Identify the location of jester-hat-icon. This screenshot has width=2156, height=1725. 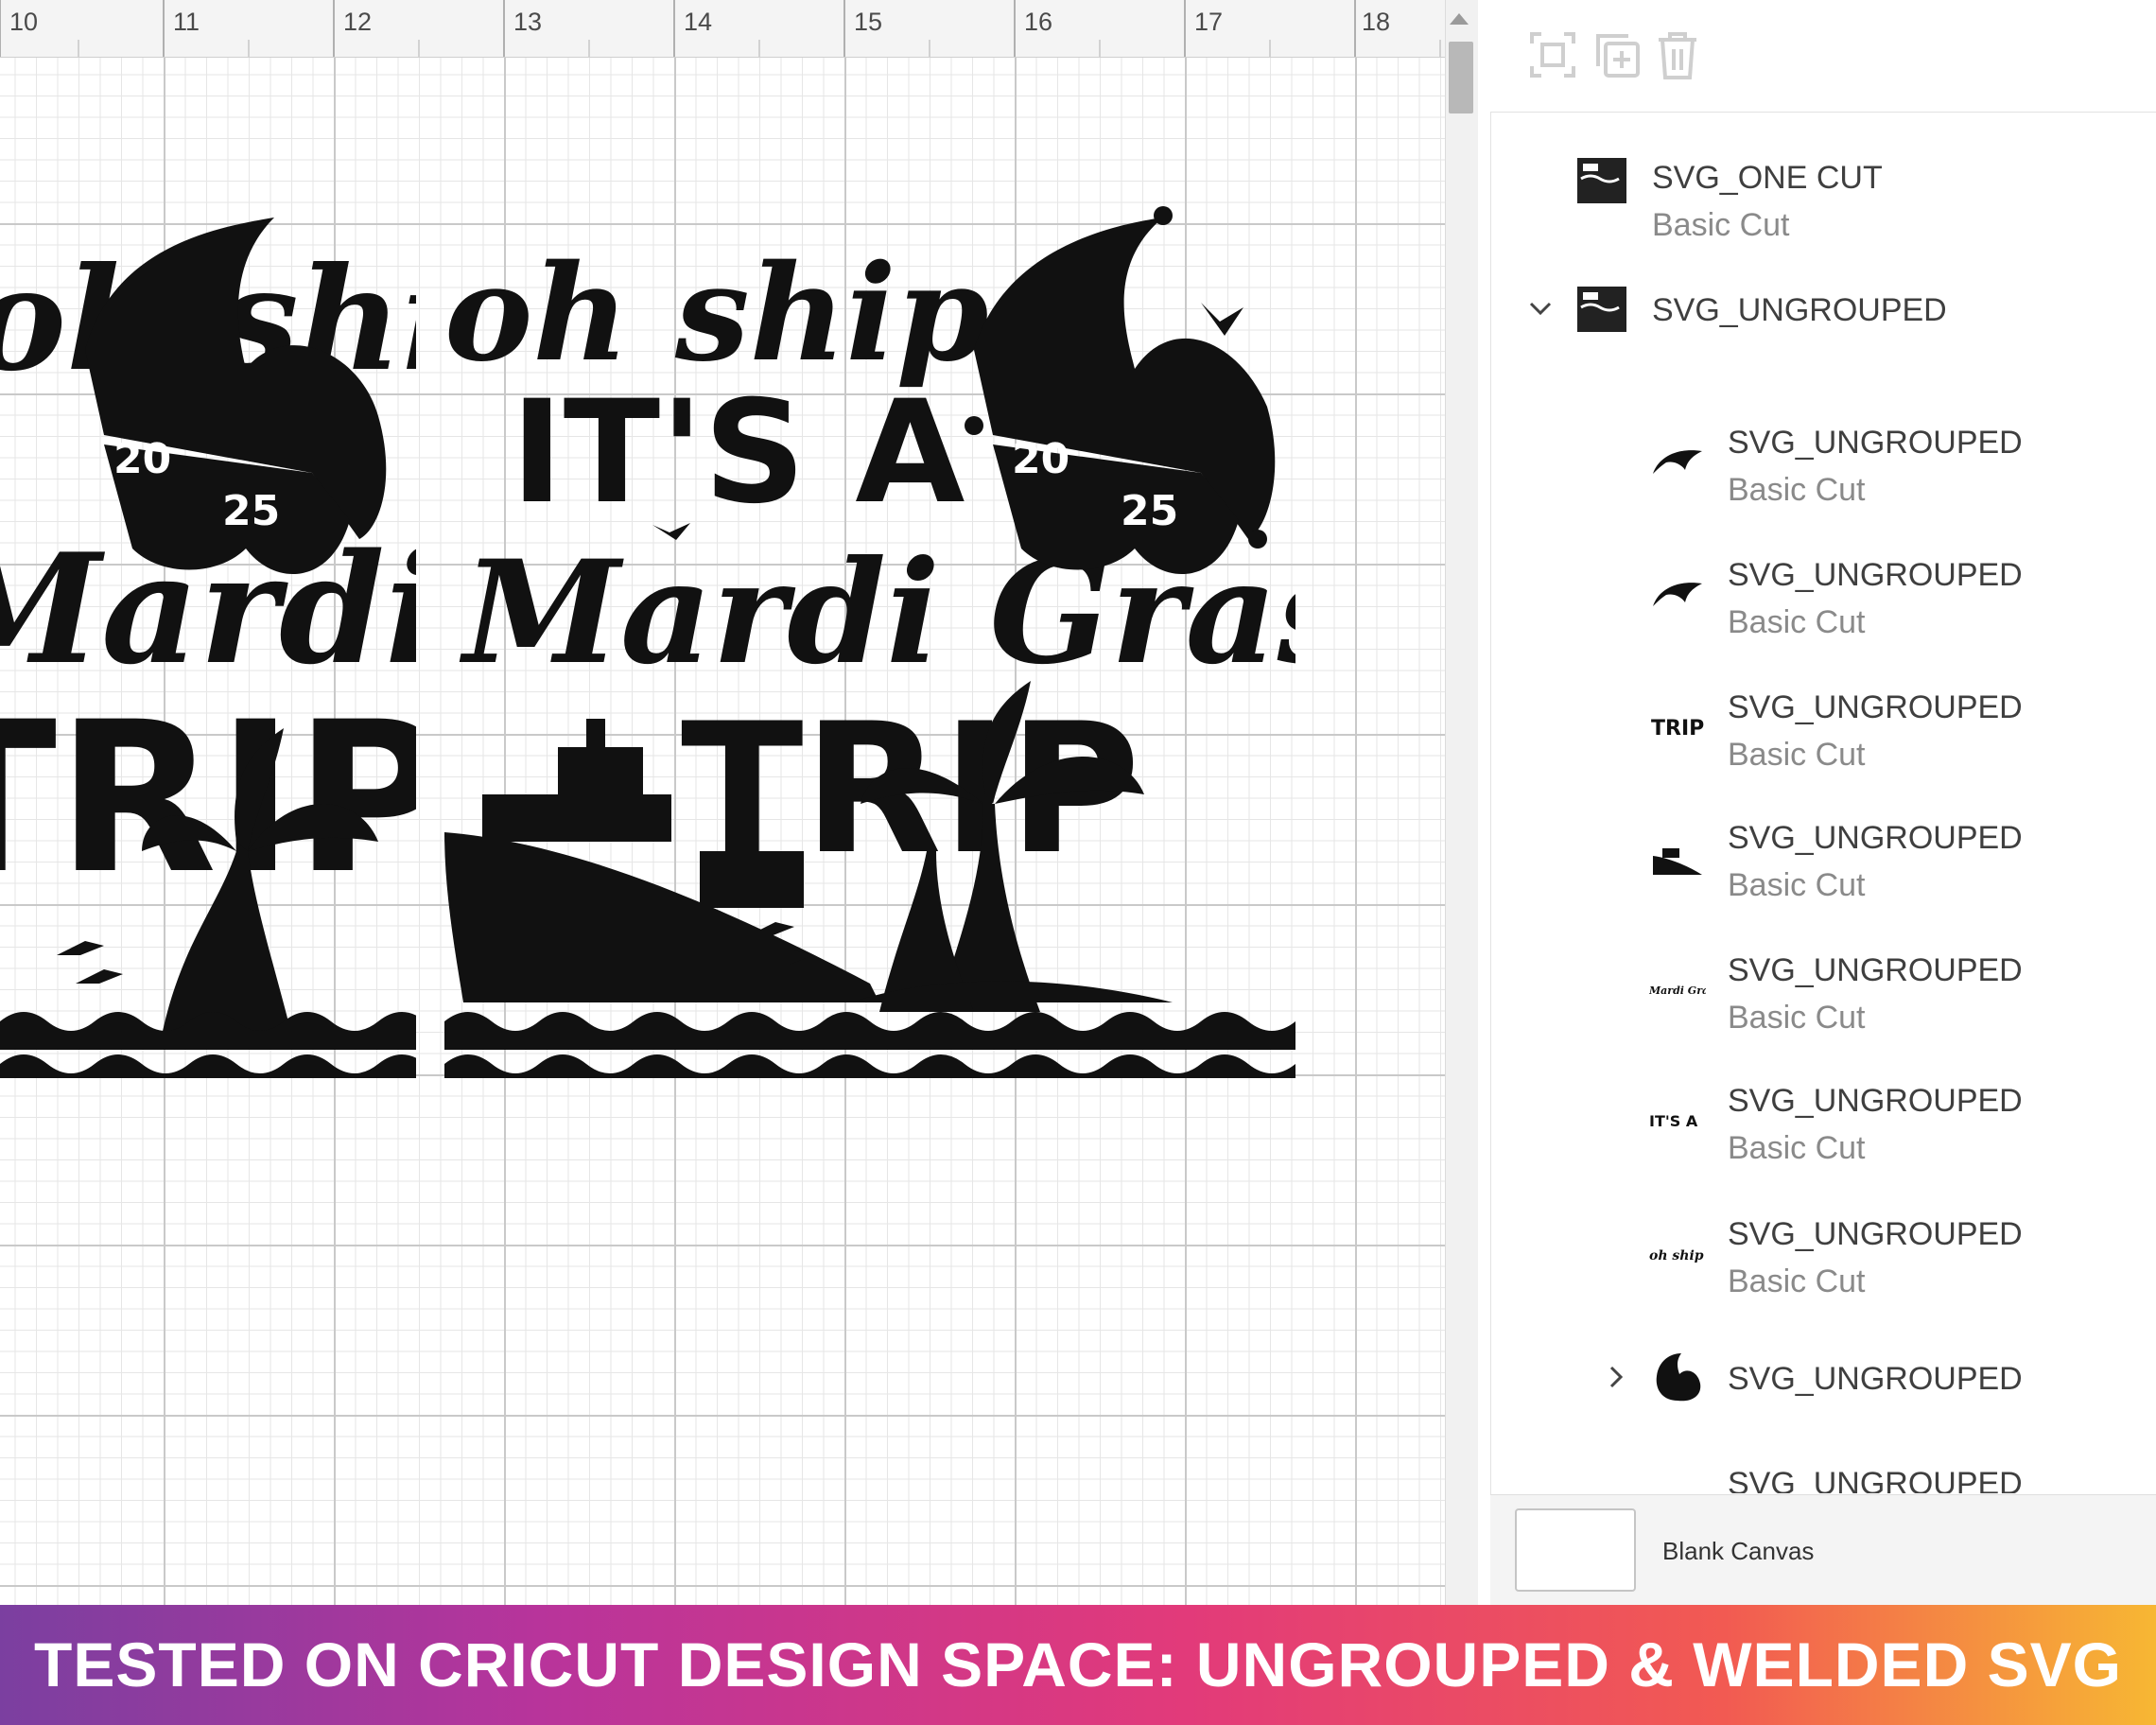
(1678, 1377).